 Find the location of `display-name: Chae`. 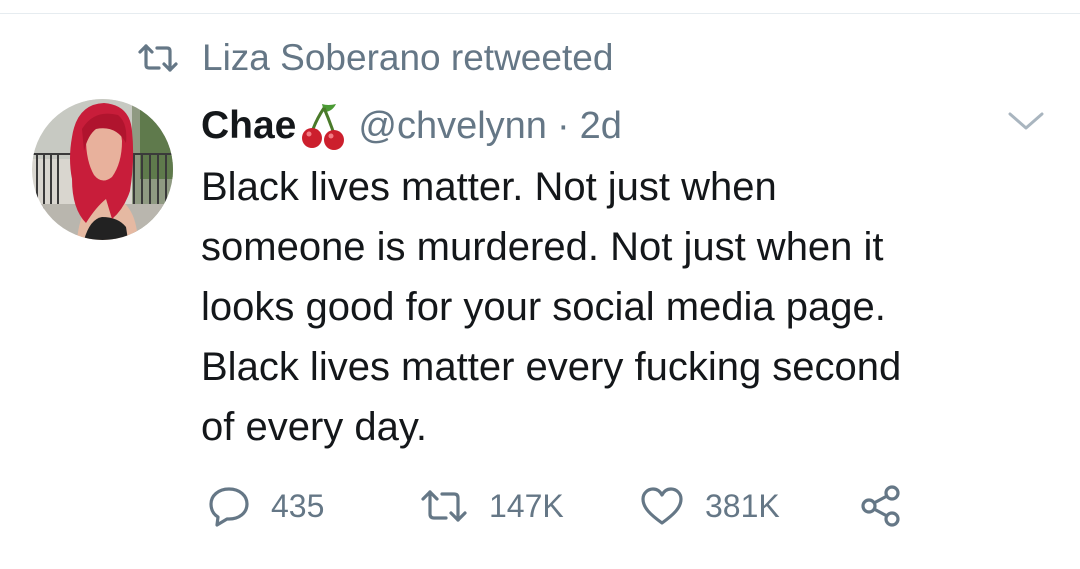

display-name: Chae is located at coordinates (248, 126).